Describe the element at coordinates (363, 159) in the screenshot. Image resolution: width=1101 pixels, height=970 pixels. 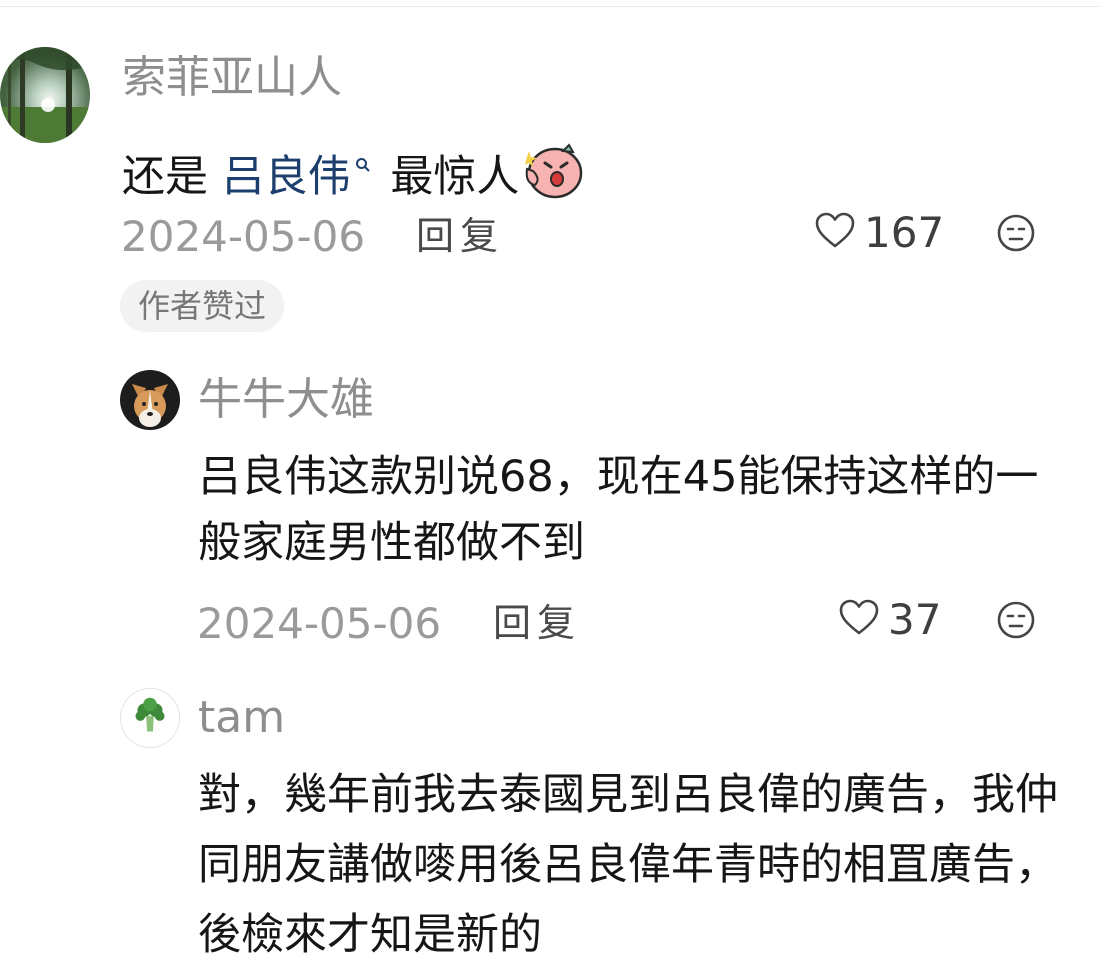
I see `search-icon` at that location.